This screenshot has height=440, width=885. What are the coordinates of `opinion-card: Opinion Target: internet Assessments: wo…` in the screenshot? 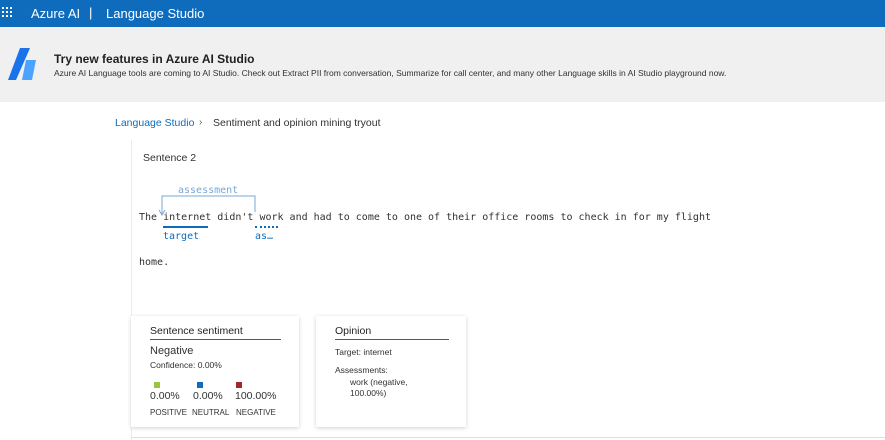 It's located at (391, 371).